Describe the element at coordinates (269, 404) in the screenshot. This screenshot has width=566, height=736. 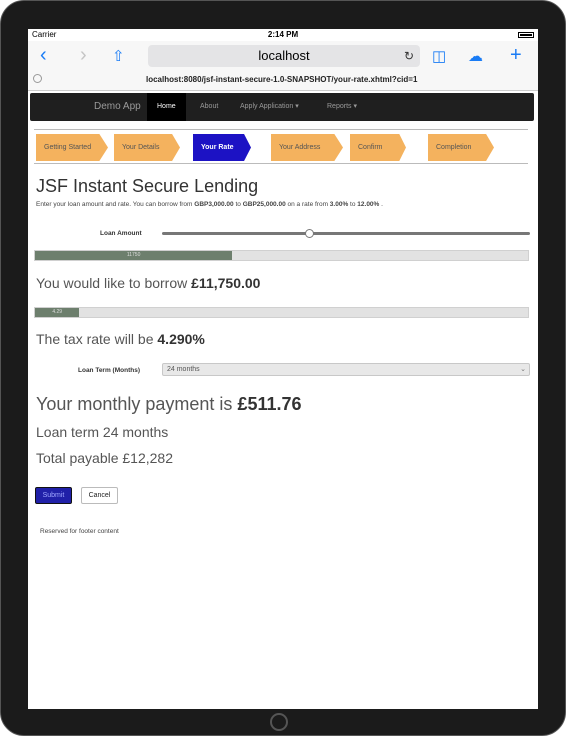
I see `monthly-amount: £511.76` at that location.